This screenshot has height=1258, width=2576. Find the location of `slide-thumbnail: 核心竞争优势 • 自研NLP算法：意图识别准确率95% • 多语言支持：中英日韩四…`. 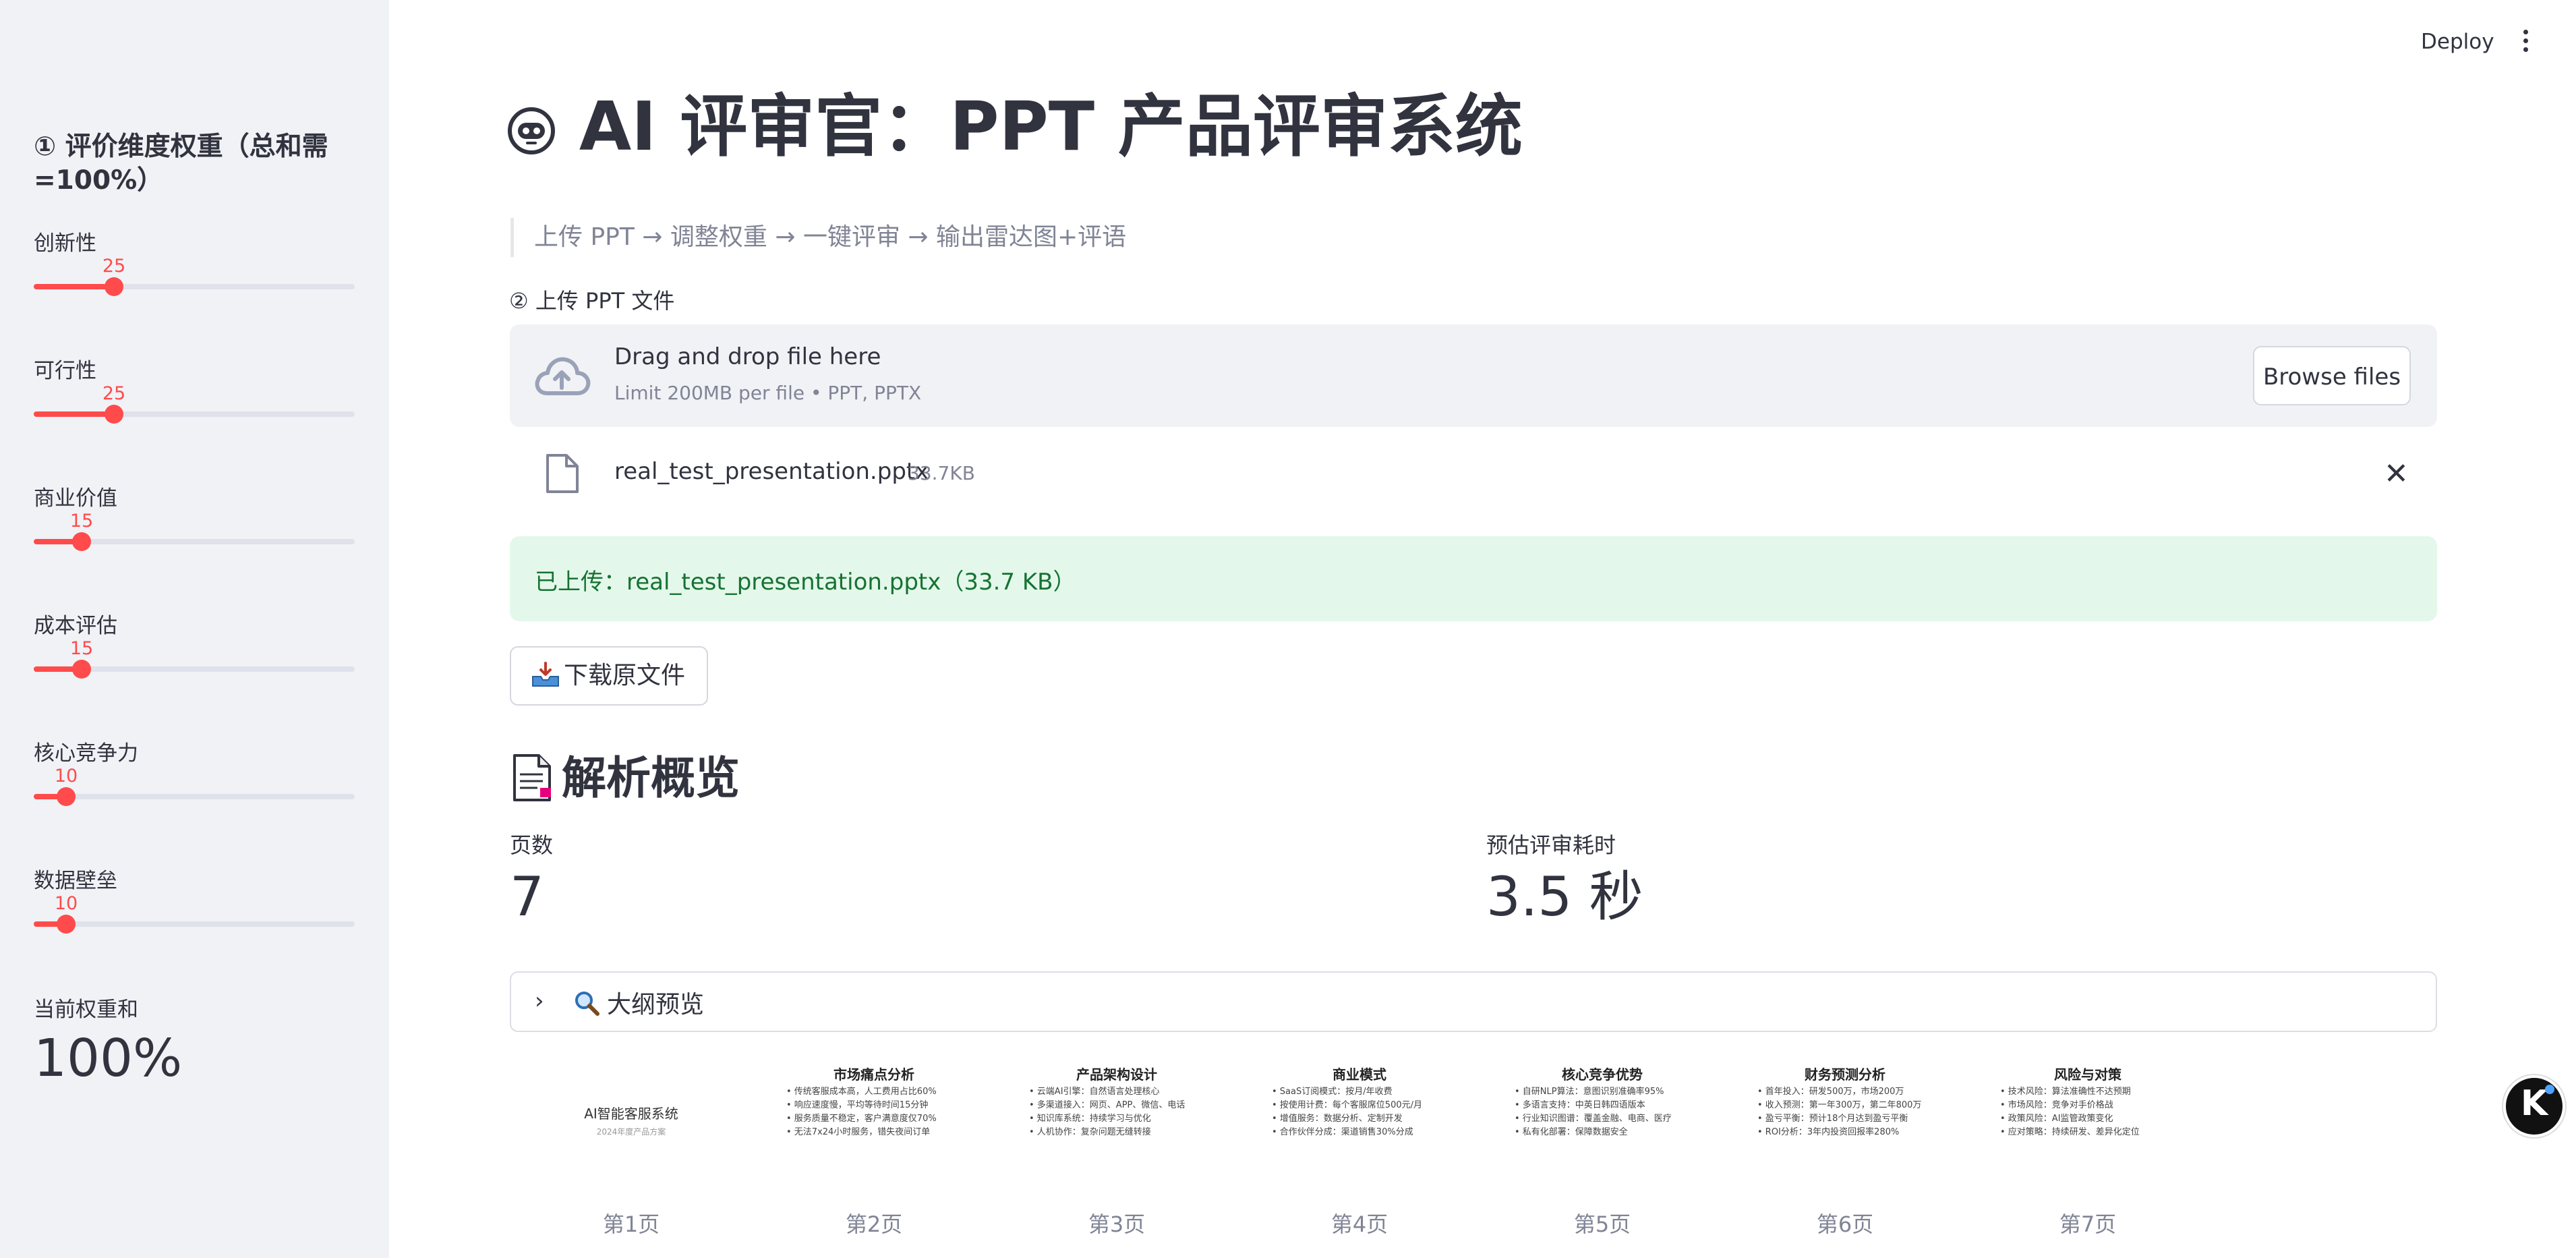

slide-thumbnail: 核心竞争优势 • 自研NLP算法：意图识别准确率95% • 多语言支持：中英日韩四… is located at coordinates (1602, 1103).